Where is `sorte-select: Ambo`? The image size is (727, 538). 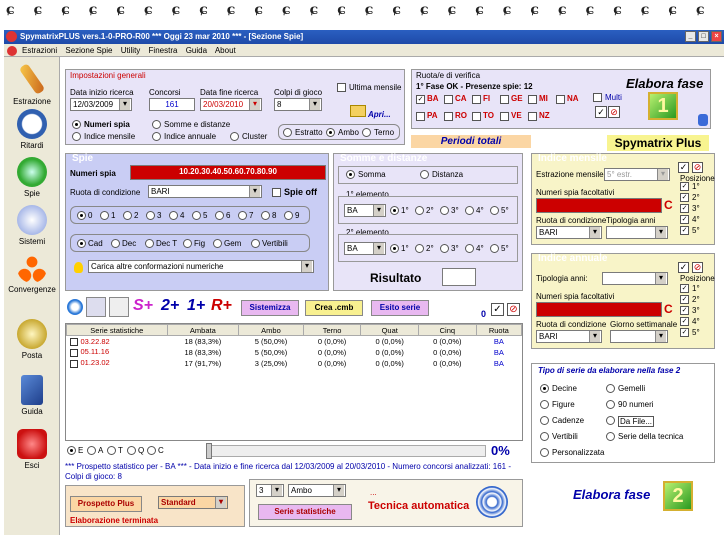
sorte-select: Ambo is located at coordinates (317, 490).